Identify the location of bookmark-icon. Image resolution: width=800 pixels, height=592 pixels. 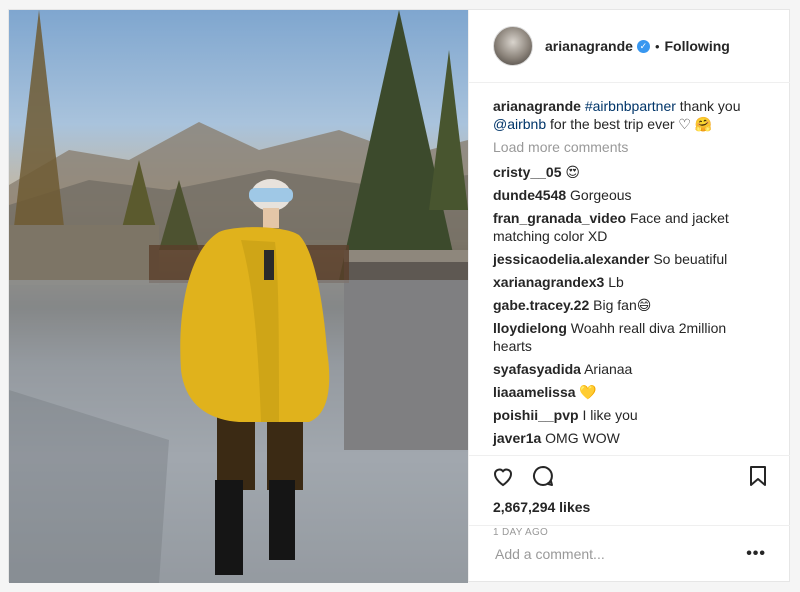
(758, 476).